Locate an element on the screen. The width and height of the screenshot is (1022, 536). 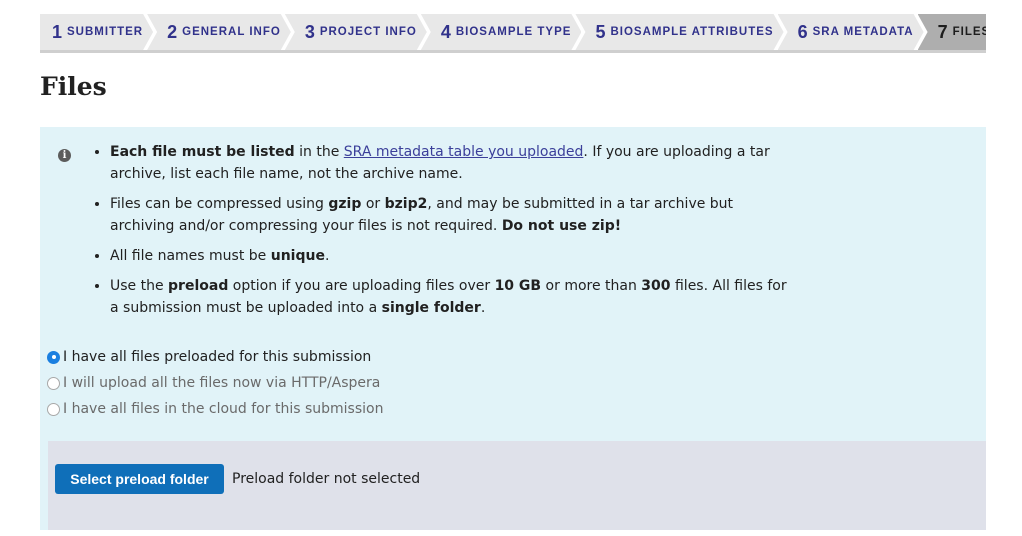
page-title: Files is located at coordinates (73, 86).